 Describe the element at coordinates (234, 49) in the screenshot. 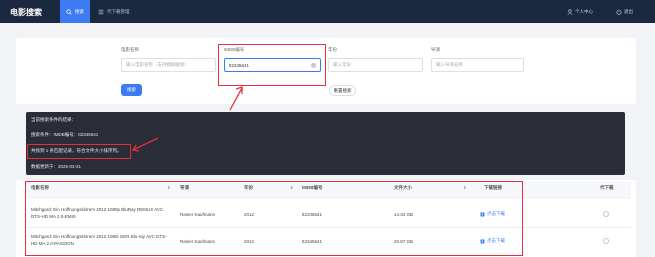

I see `imdb-label: IMDB编号` at that location.